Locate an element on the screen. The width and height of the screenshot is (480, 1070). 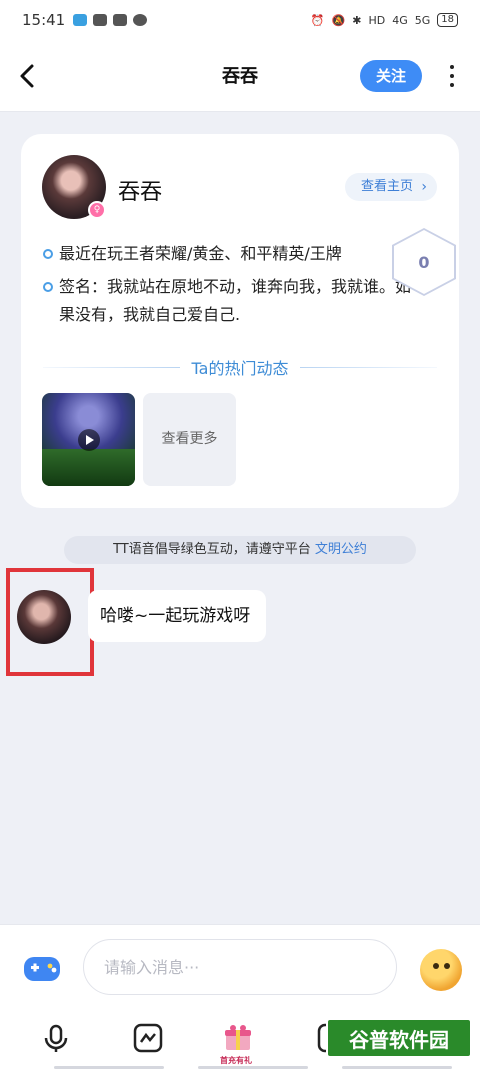
status-bar: 15:41 ⏰ 🔕 ✱ HD 4G 5G 18 is located at coordinates (240, 20).